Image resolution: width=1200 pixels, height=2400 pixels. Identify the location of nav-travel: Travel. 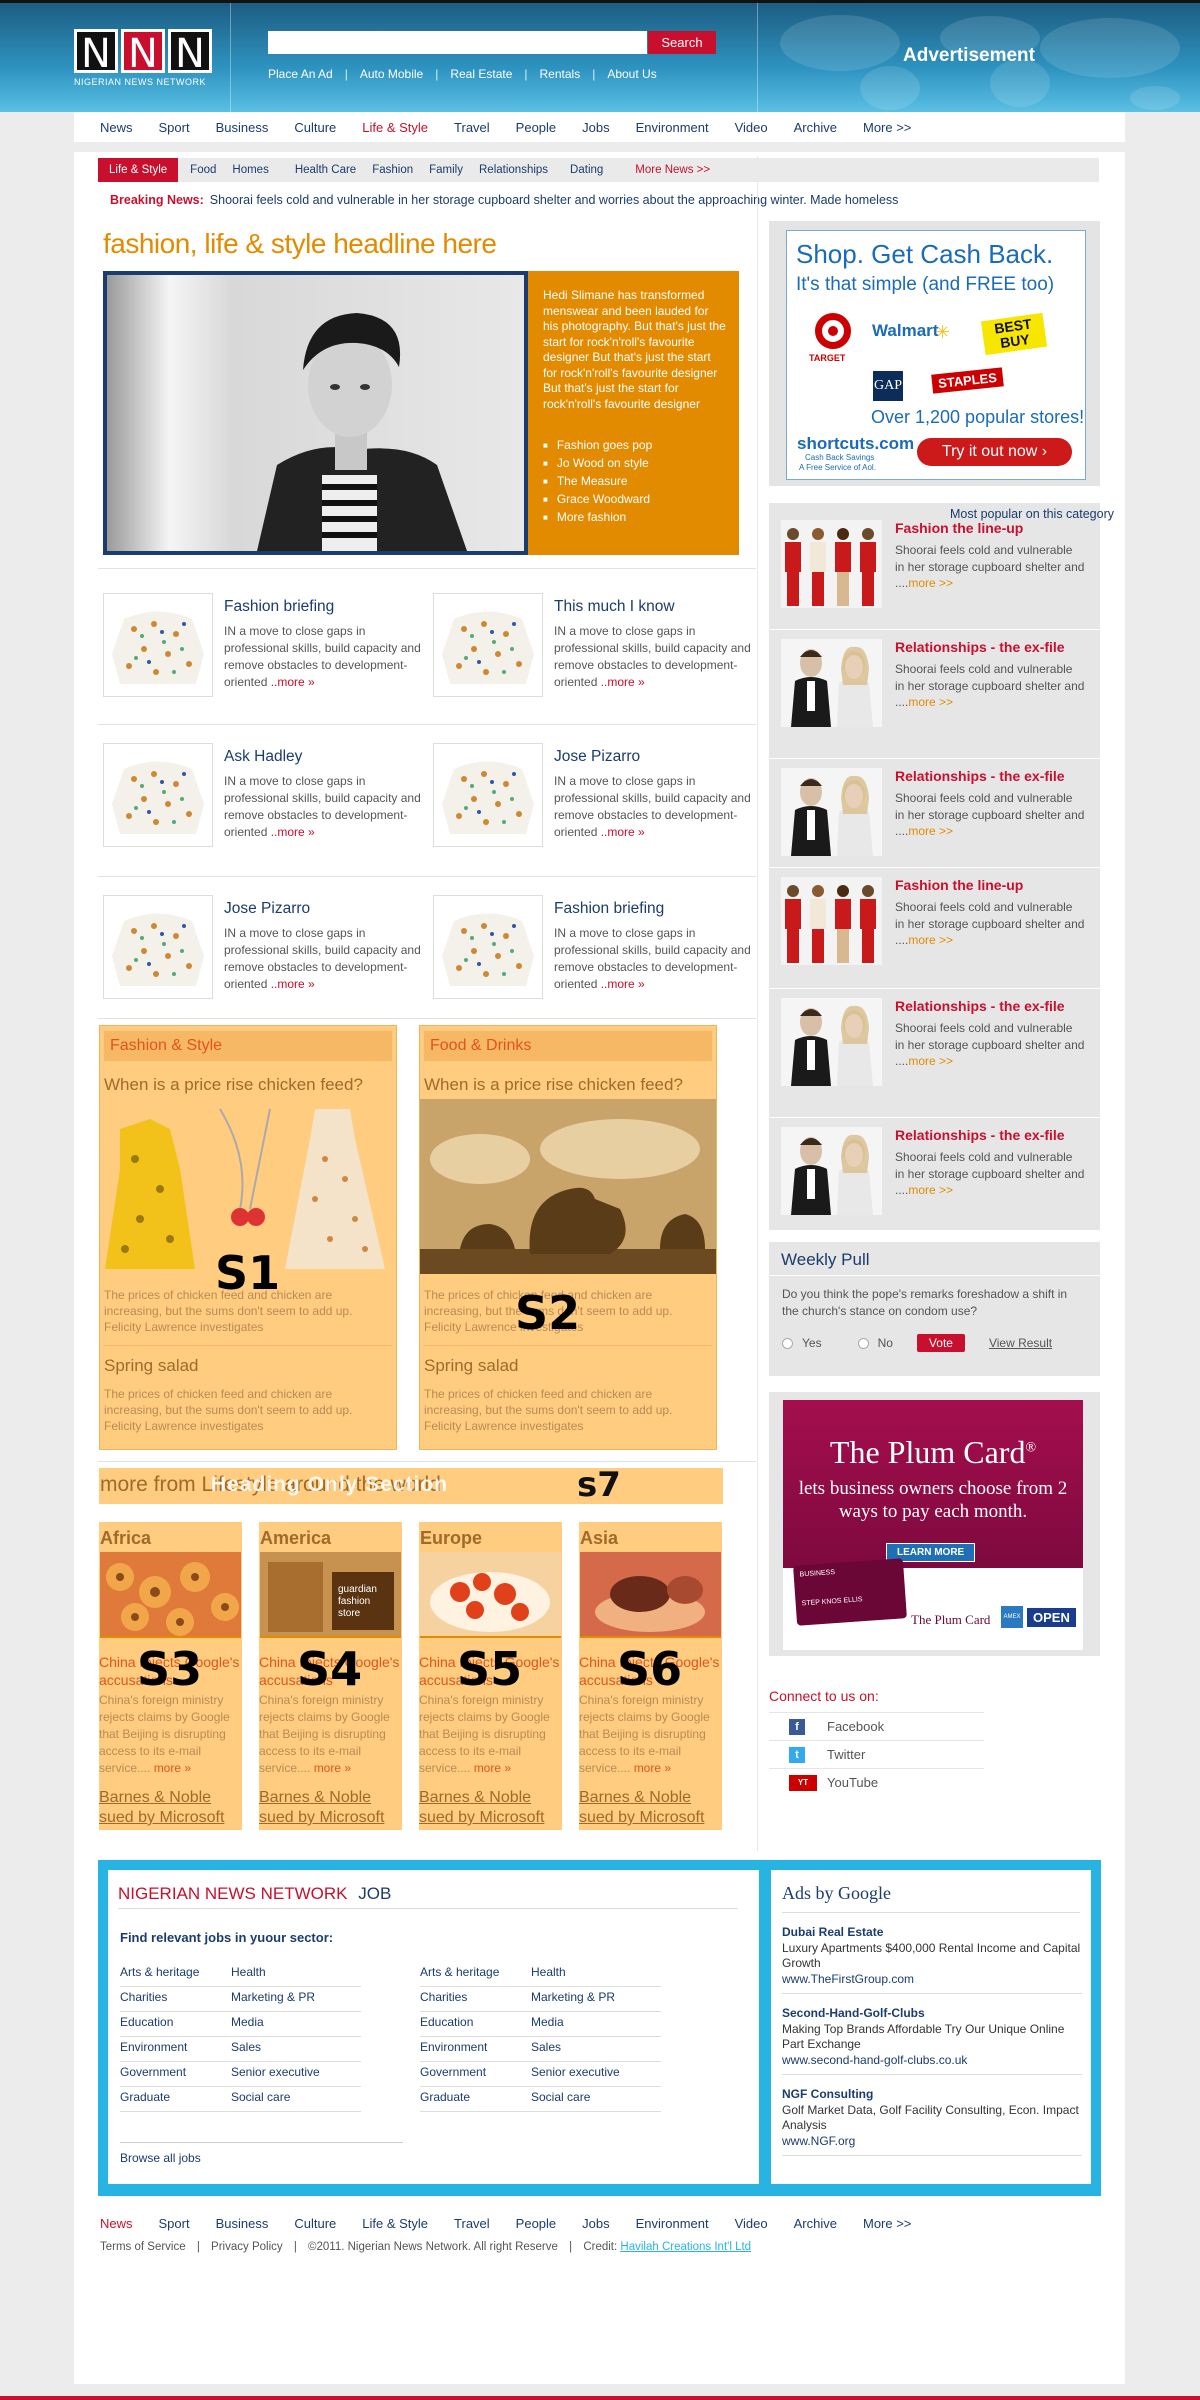
(472, 127).